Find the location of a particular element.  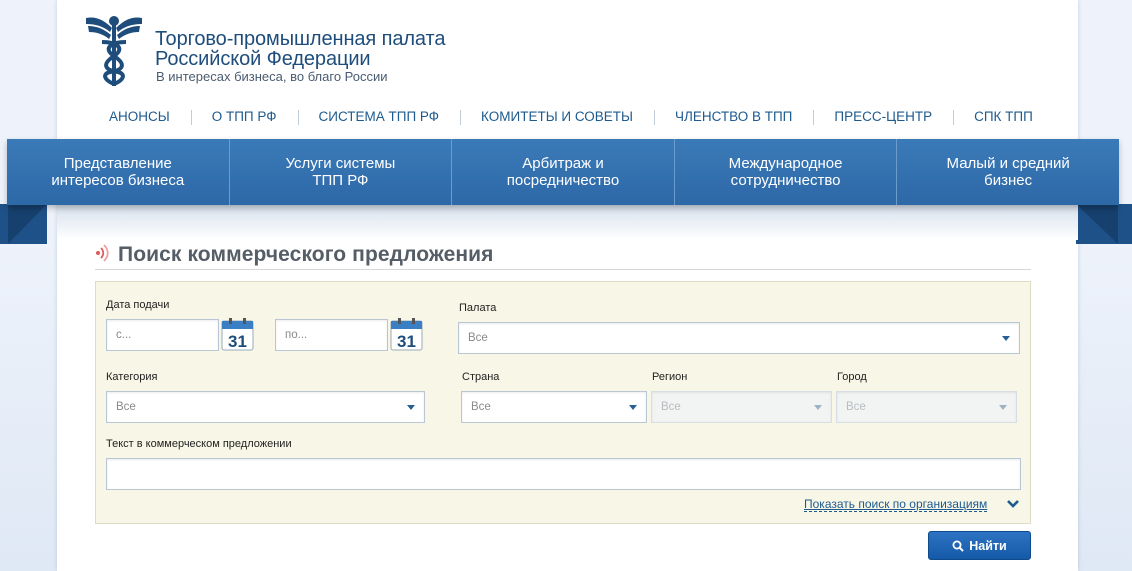

ribbon-shadow is located at coordinates (567, 222).